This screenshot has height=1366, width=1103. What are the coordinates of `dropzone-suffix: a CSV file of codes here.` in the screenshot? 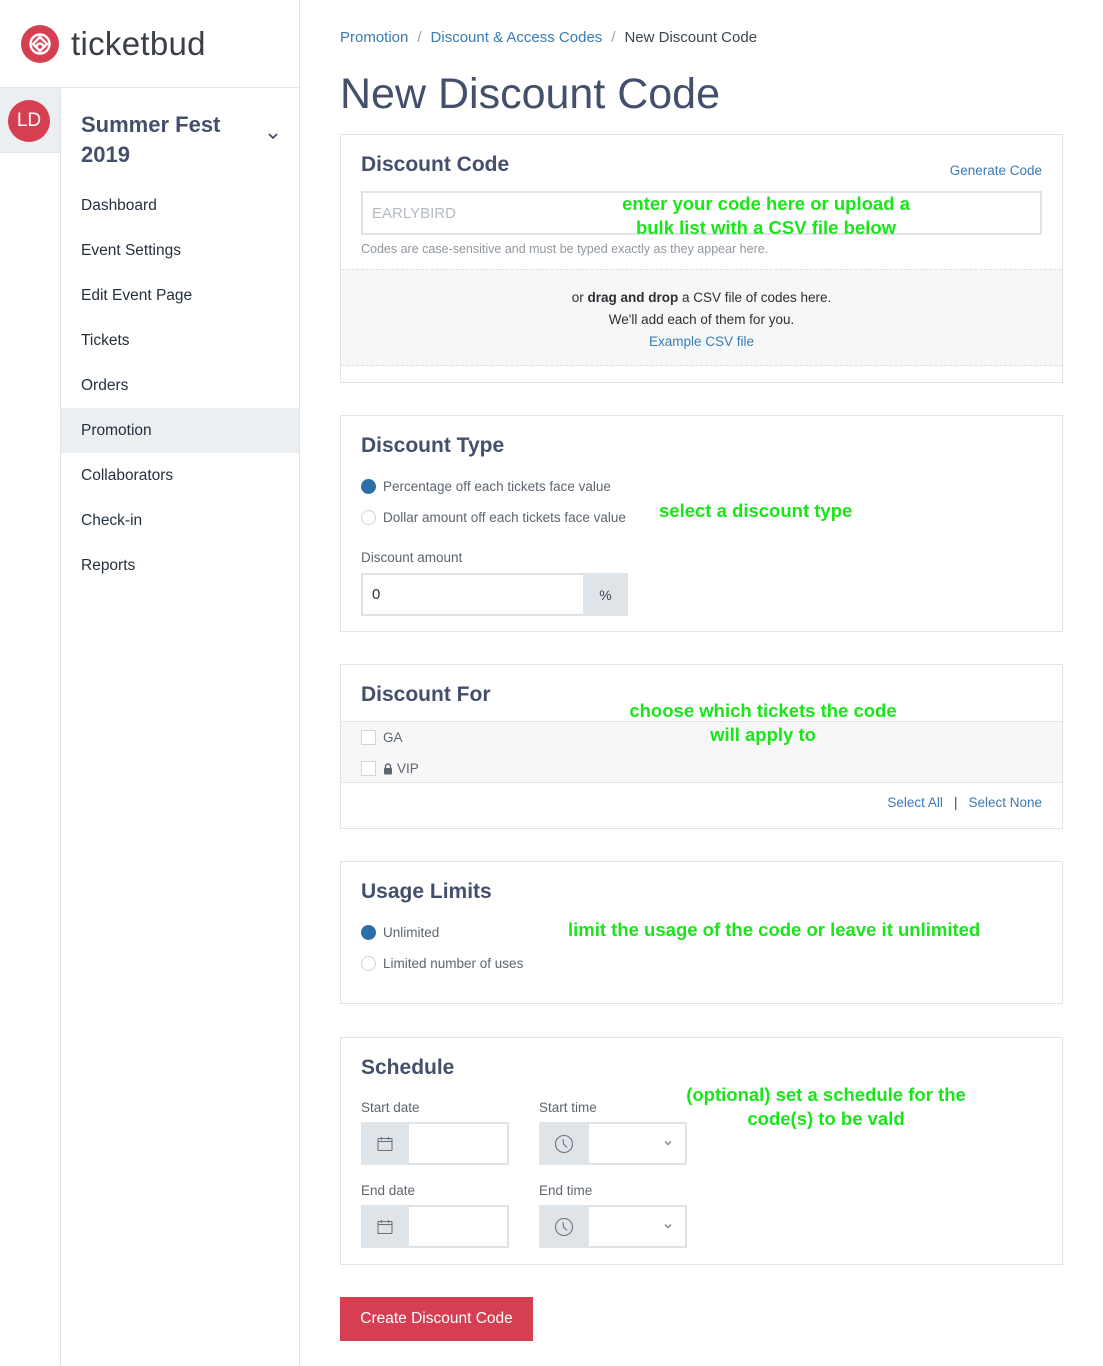 It's located at (755, 297).